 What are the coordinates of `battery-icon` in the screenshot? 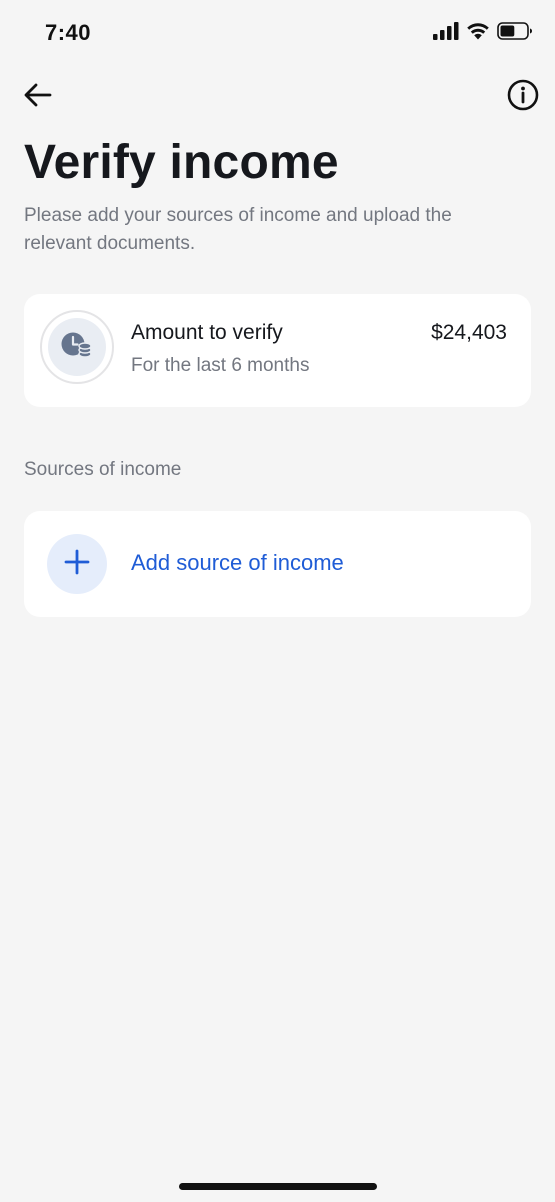 It's located at (515, 33).